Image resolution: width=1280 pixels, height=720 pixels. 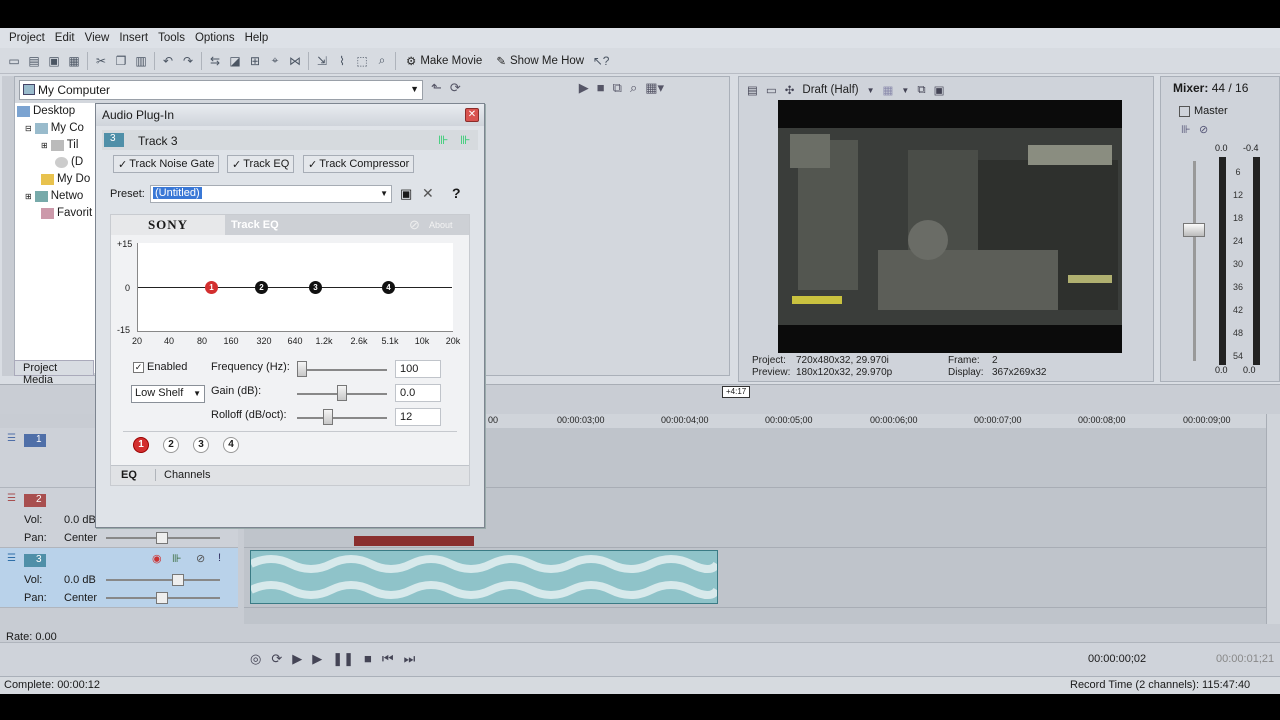 I want to click on chain-noise-gate: ✓ Track Noise Gate, so click(x=166, y=164).